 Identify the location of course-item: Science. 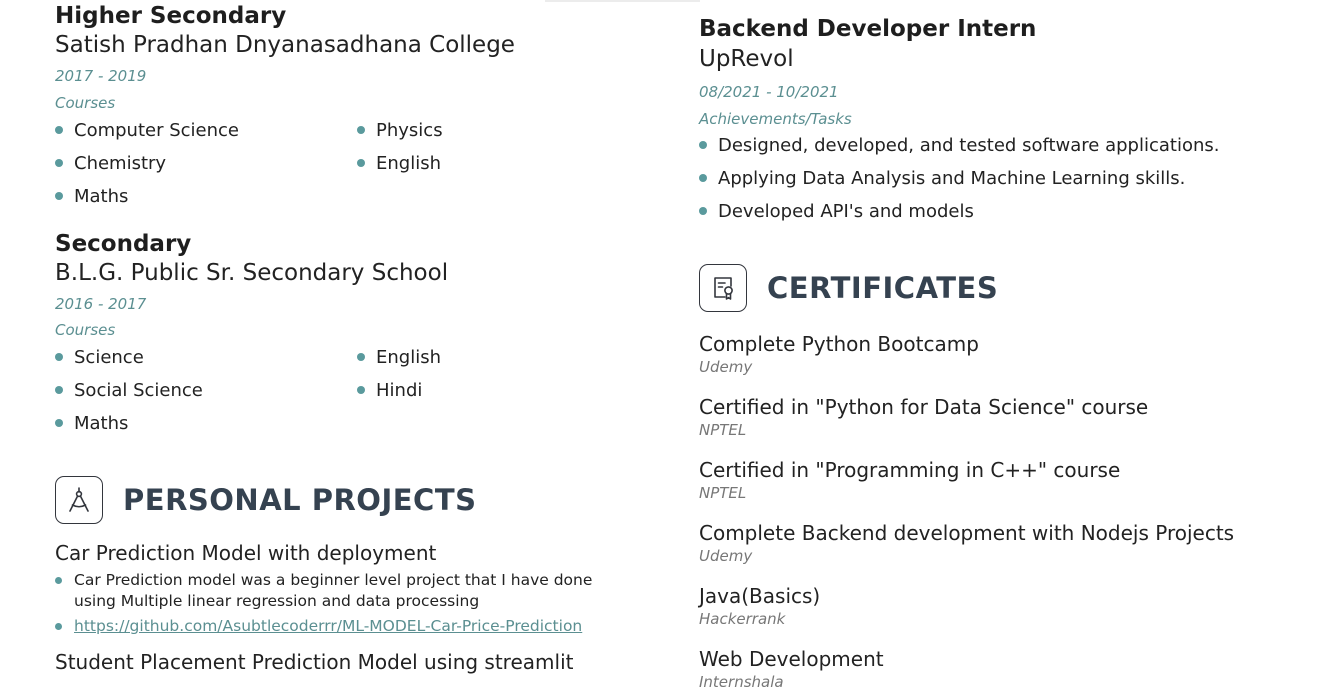
(206, 357).